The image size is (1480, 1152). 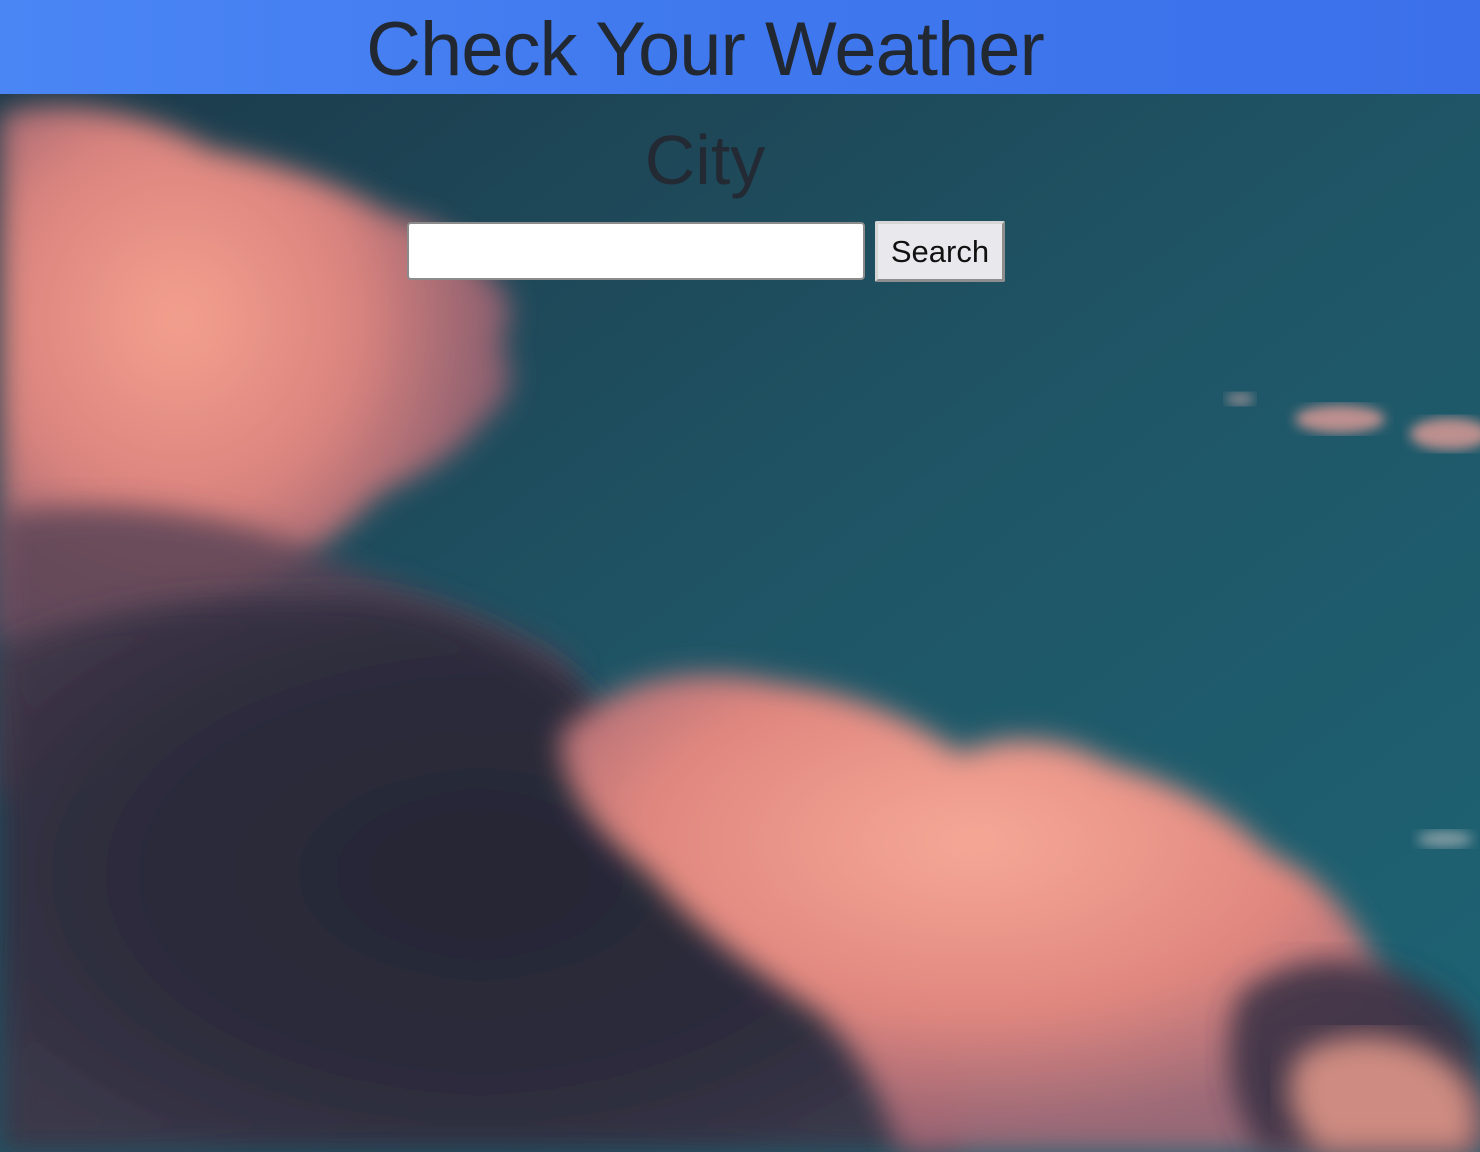 What do you see at coordinates (705, 49) in the screenshot?
I see `page-title: Check Your Weather` at bounding box center [705, 49].